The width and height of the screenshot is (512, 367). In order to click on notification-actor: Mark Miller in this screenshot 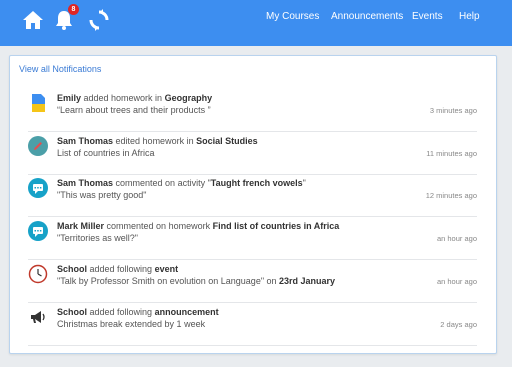, I will do `click(81, 226)`.